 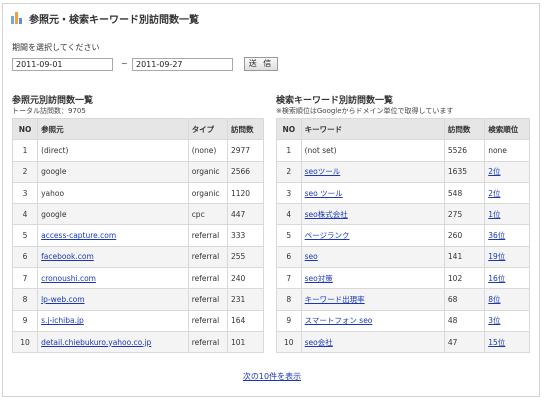 I want to click on keyword-link: seo対策, so click(x=319, y=278).